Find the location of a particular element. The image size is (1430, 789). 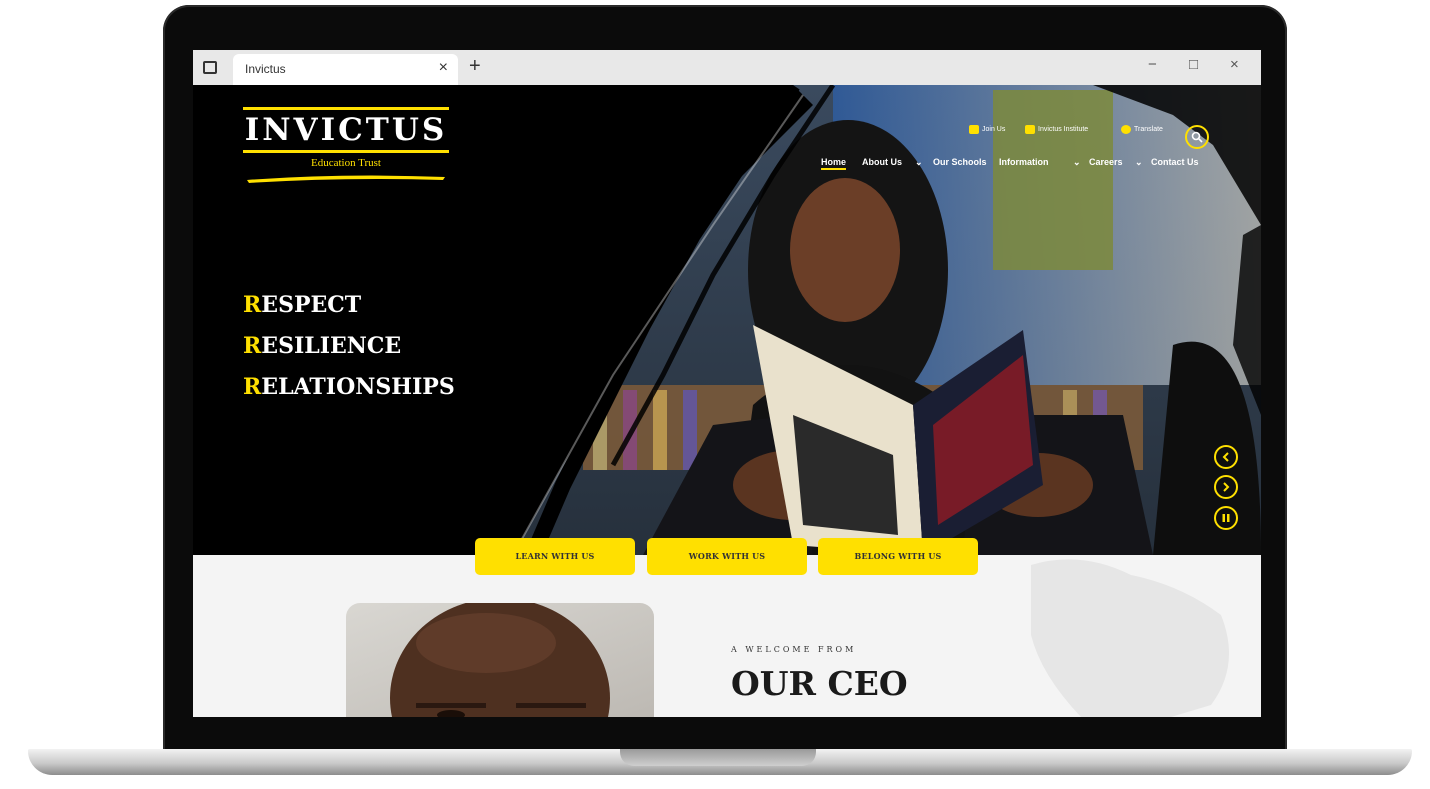

learn-with-us-button: LEARN WITH US is located at coordinates (555, 556).